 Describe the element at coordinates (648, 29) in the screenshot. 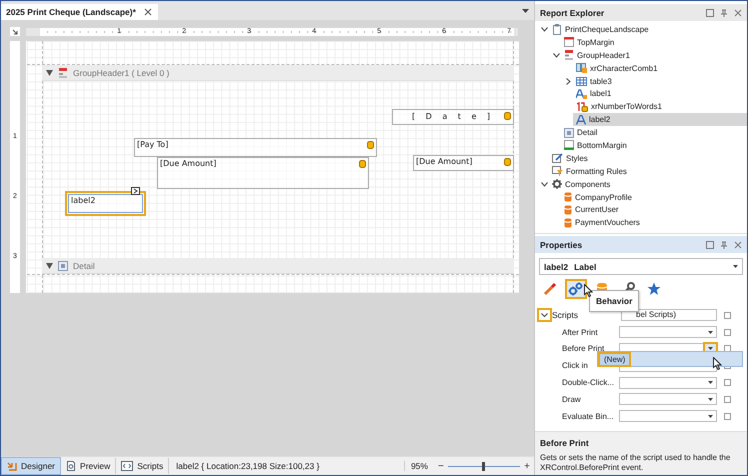

I see `tree-item: PrintChequeLandscape` at that location.